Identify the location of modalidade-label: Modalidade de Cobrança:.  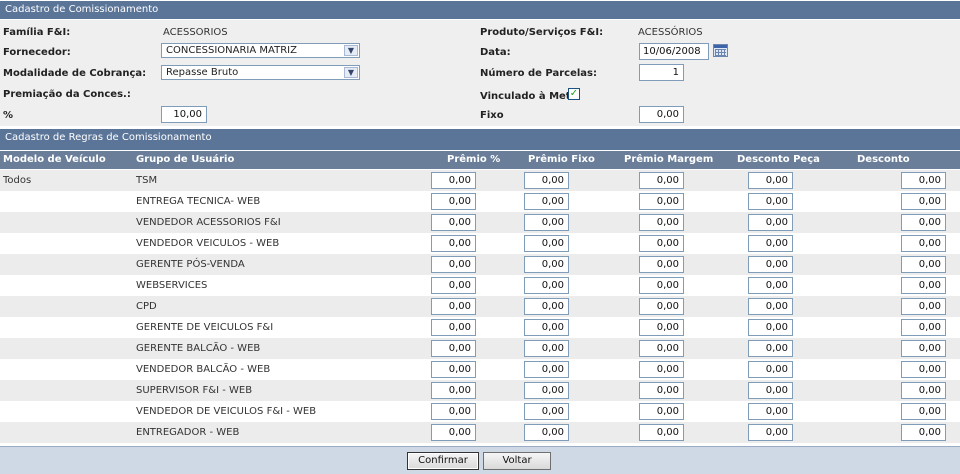
(75, 73).